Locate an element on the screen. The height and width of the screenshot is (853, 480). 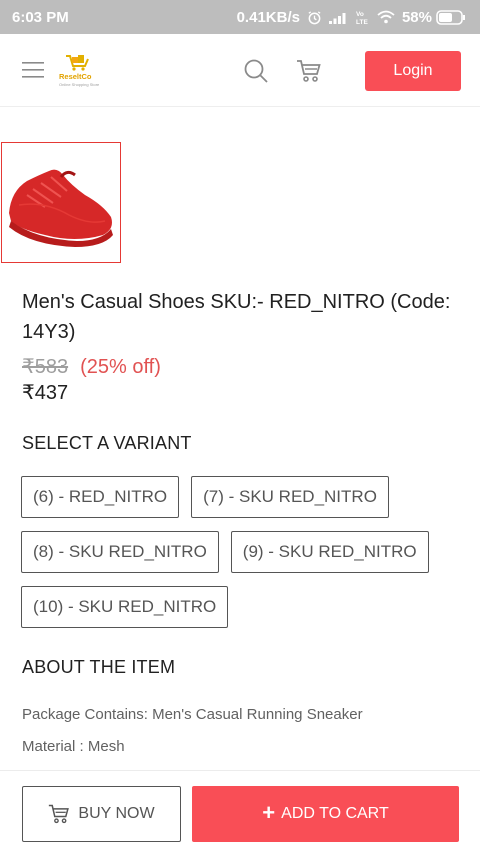
variant-heading: SELECT A VARIANT is located at coordinates (107, 443).